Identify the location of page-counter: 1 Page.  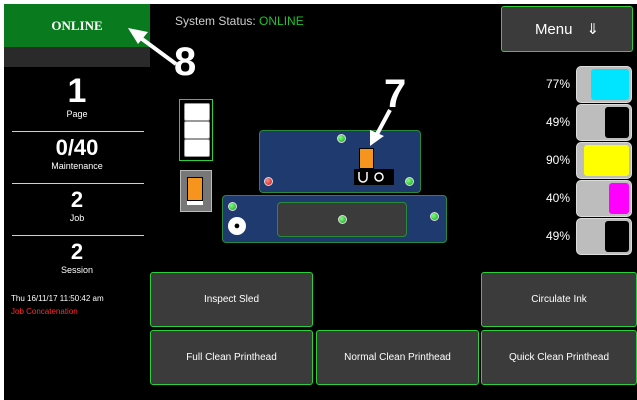
(77, 96).